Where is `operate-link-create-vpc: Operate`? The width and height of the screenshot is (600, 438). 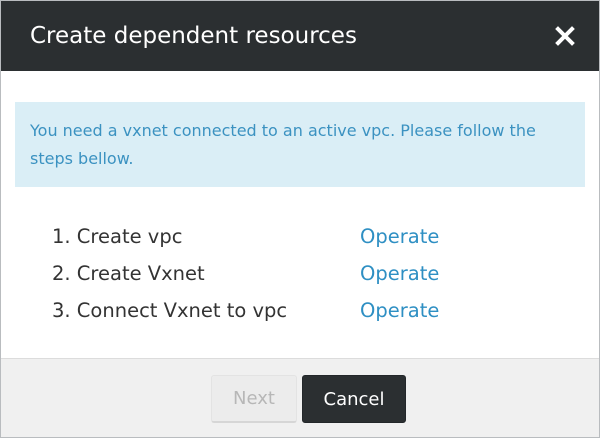 operate-link-create-vpc: Operate is located at coordinates (399, 236).